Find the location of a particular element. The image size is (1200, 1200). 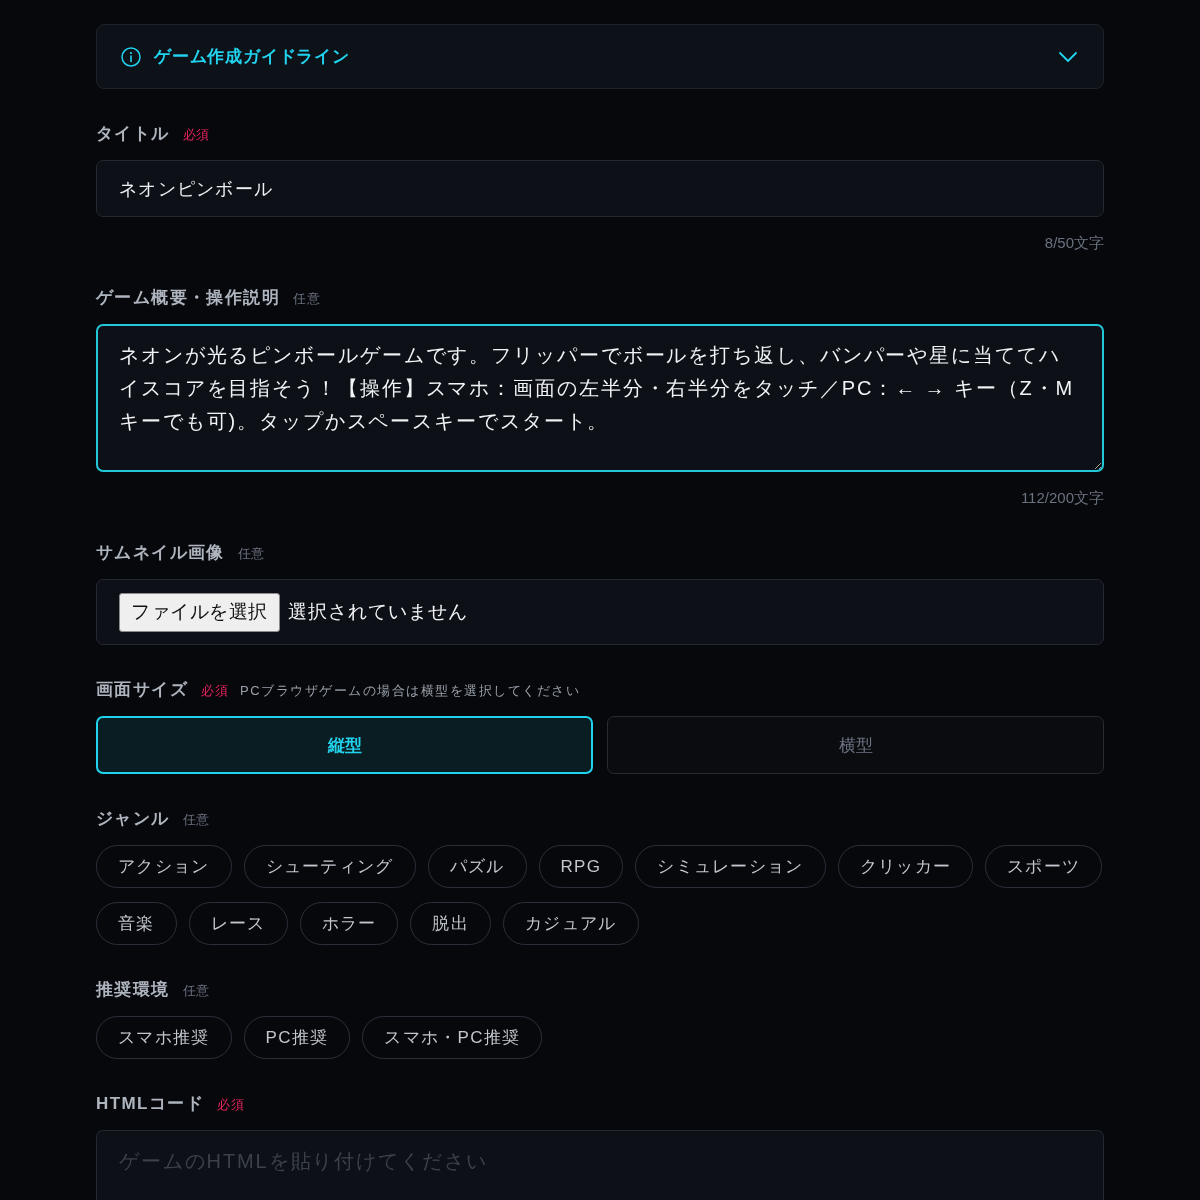

field-label: HTMLコード is located at coordinates (150, 1104).